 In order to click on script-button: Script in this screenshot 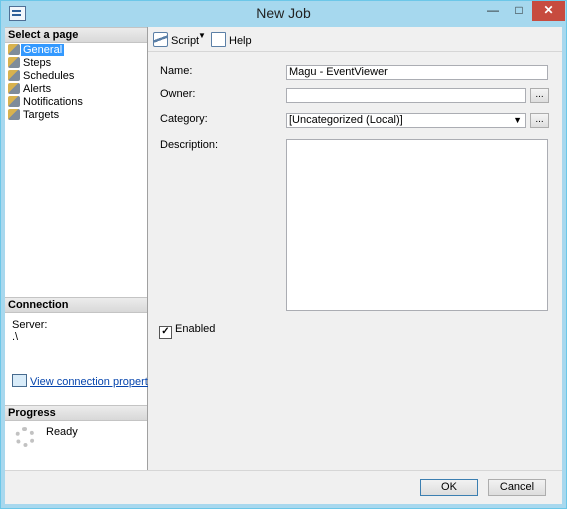, I will do `click(176, 39)`.